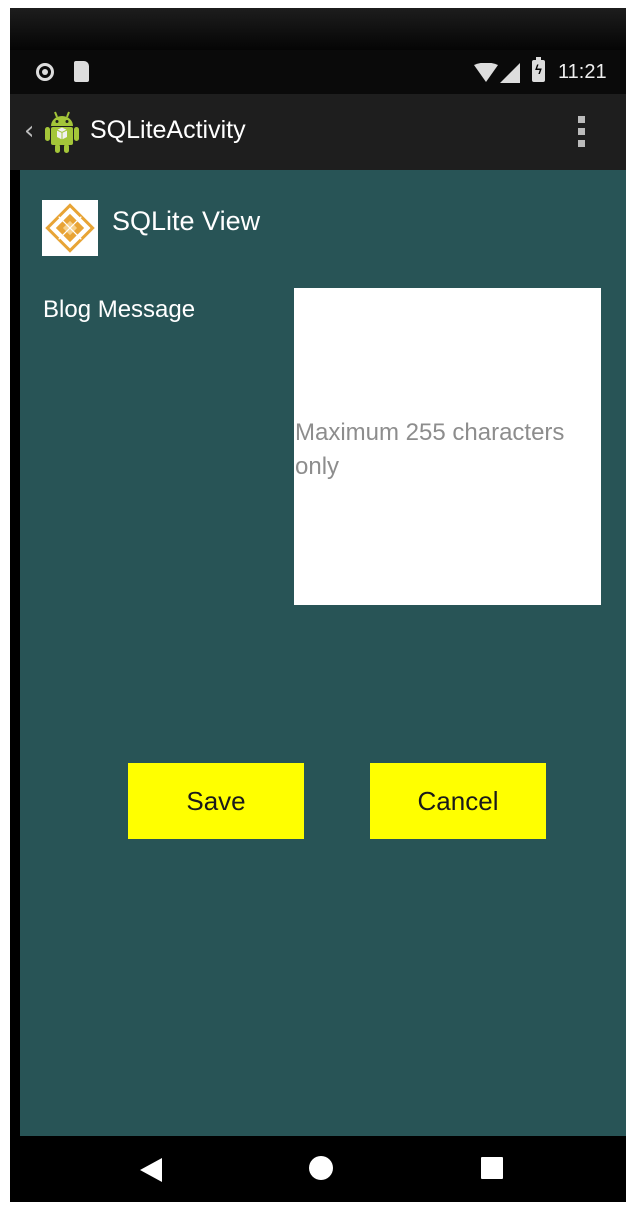  Describe the element at coordinates (119, 309) in the screenshot. I see `blog-message-label: Blog Message` at that location.